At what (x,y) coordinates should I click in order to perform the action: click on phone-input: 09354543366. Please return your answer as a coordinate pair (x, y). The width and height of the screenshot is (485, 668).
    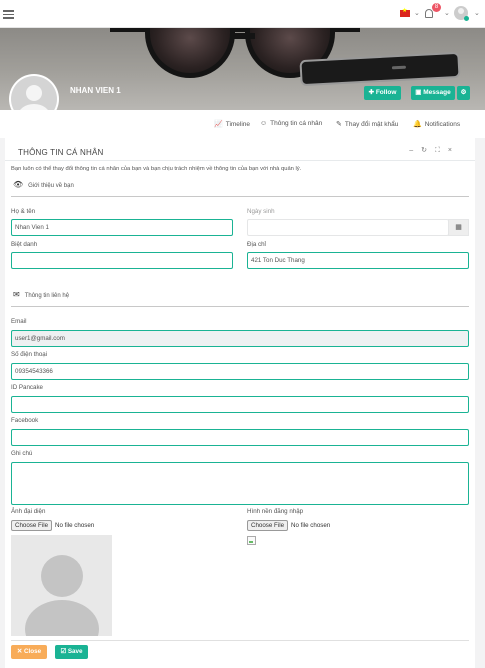
    Looking at the image, I should click on (240, 371).